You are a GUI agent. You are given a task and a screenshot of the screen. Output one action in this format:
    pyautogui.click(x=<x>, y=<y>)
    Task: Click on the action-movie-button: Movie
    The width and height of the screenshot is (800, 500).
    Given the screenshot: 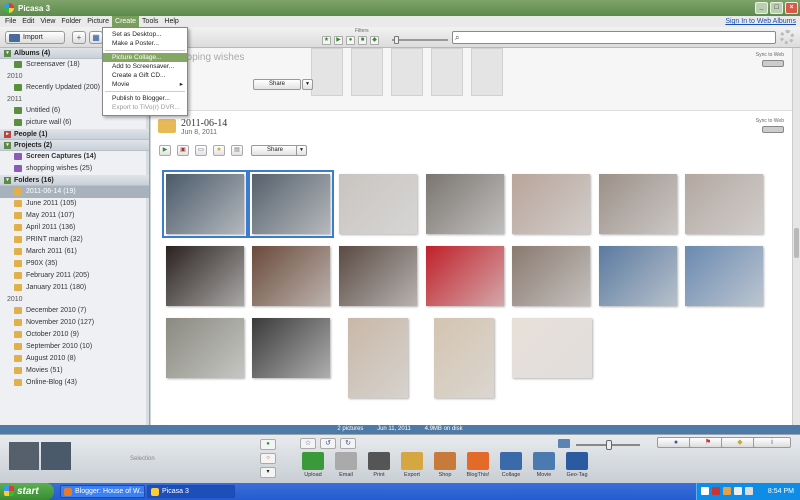 What is the action you would take?
    pyautogui.click(x=544, y=465)
    